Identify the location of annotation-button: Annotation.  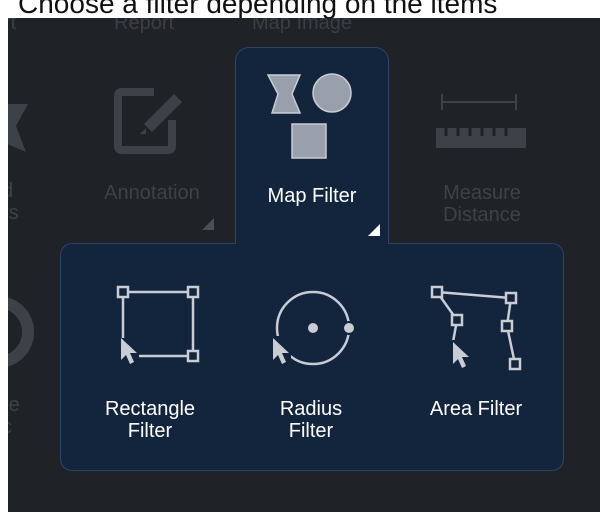
(152, 154).